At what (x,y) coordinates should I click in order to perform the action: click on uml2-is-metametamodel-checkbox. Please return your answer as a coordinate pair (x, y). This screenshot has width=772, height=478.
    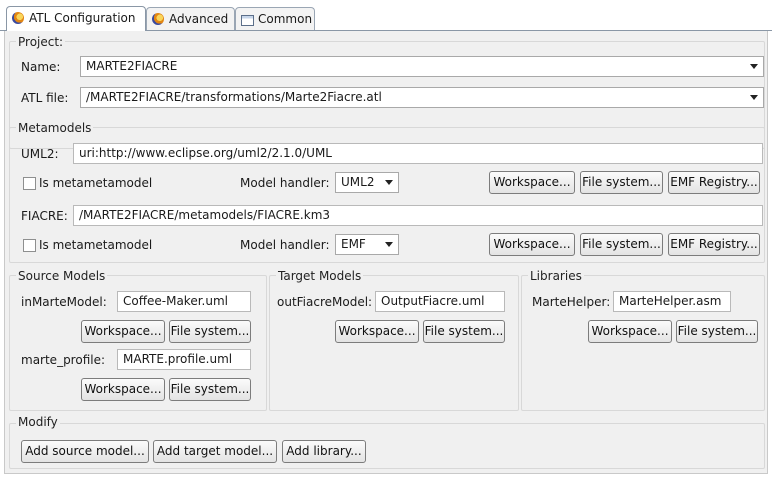
    Looking at the image, I should click on (29, 183).